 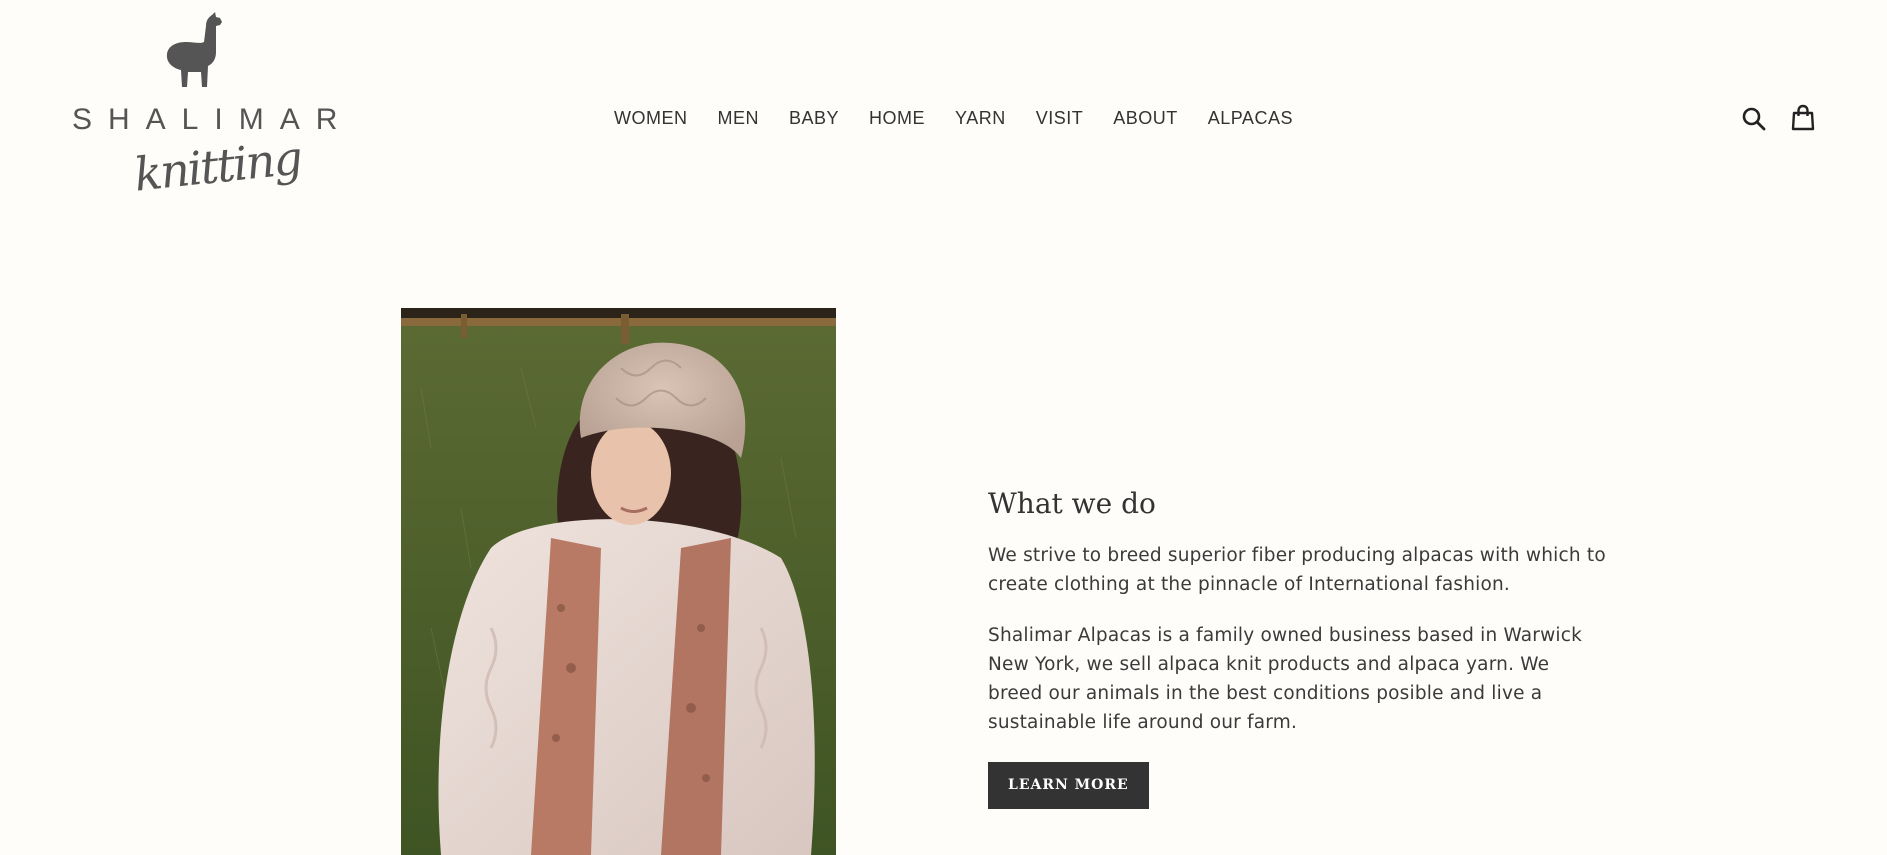 What do you see at coordinates (217, 166) in the screenshot?
I see `logo-script: knitting` at bounding box center [217, 166].